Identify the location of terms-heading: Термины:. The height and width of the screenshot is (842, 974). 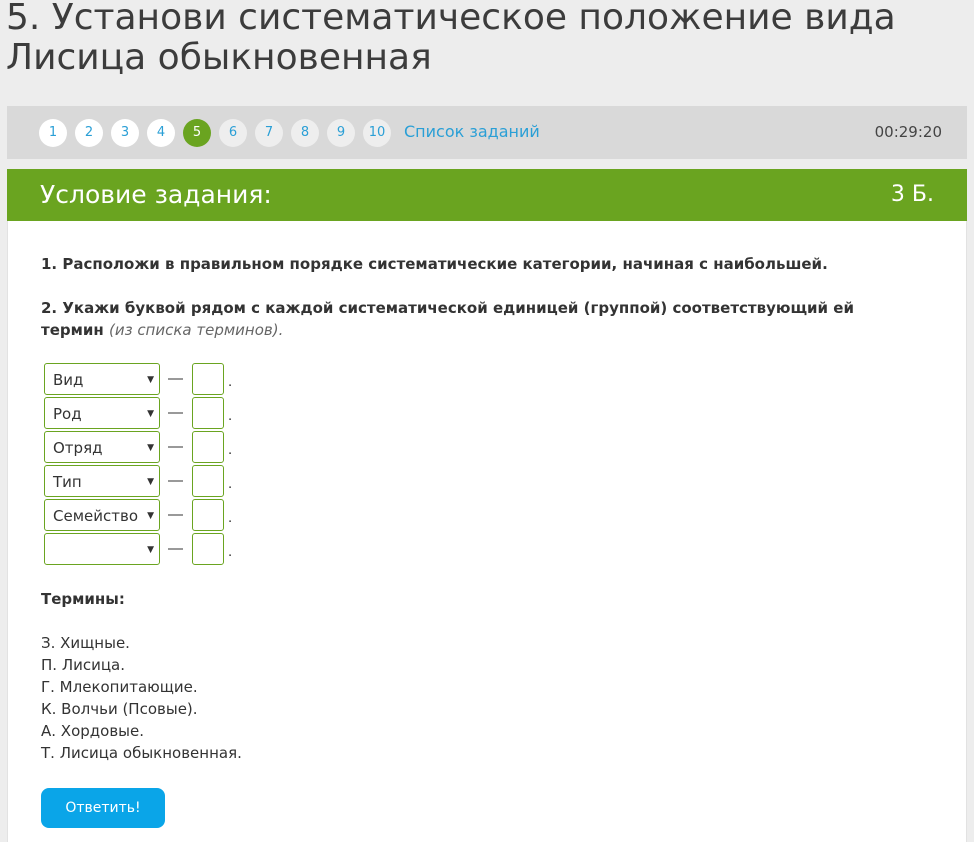
(83, 599).